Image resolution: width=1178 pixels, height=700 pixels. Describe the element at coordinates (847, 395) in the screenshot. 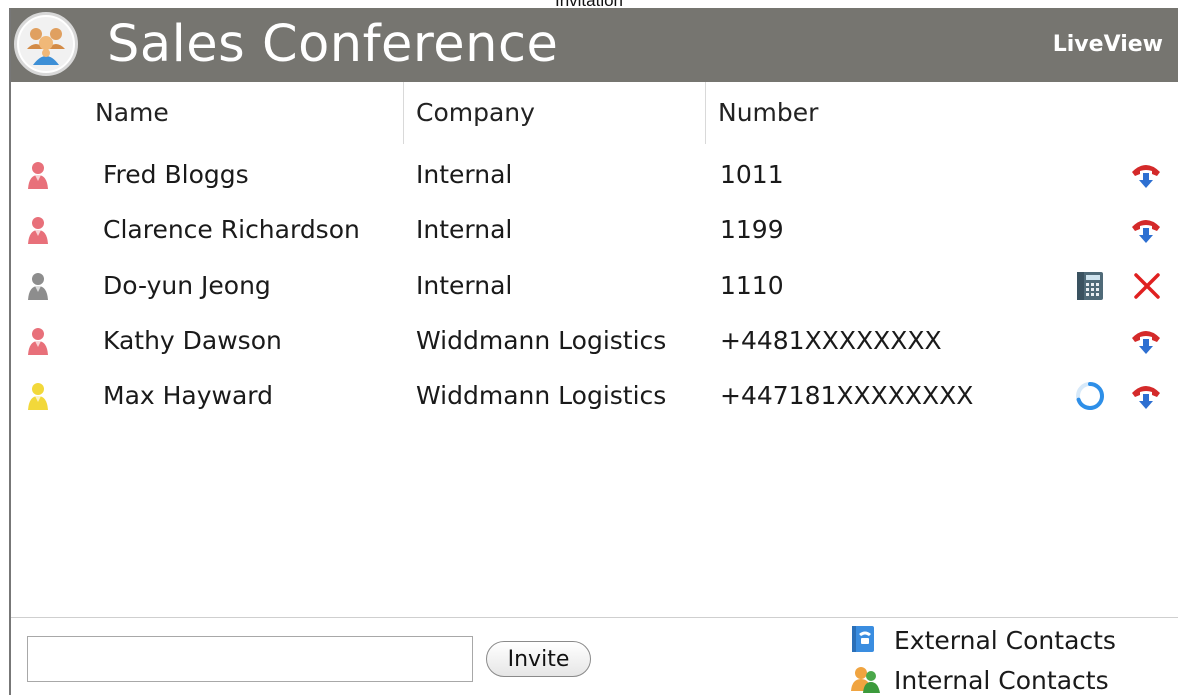

I see `participant-number: +447181XXXXXXXX` at that location.